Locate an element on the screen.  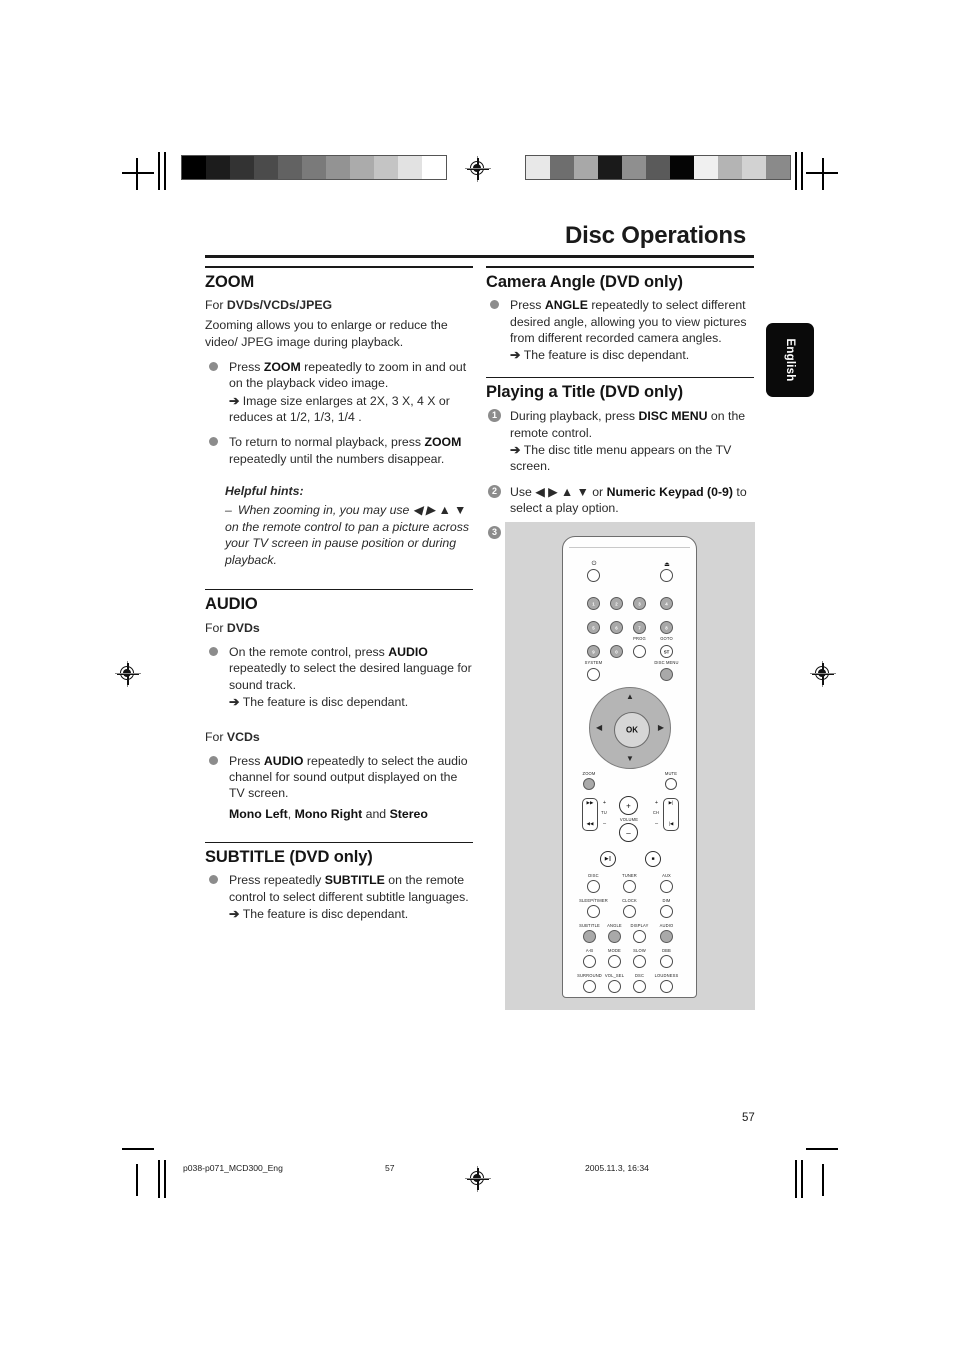
subtitle-section-rule is located at coordinates (339, 842).